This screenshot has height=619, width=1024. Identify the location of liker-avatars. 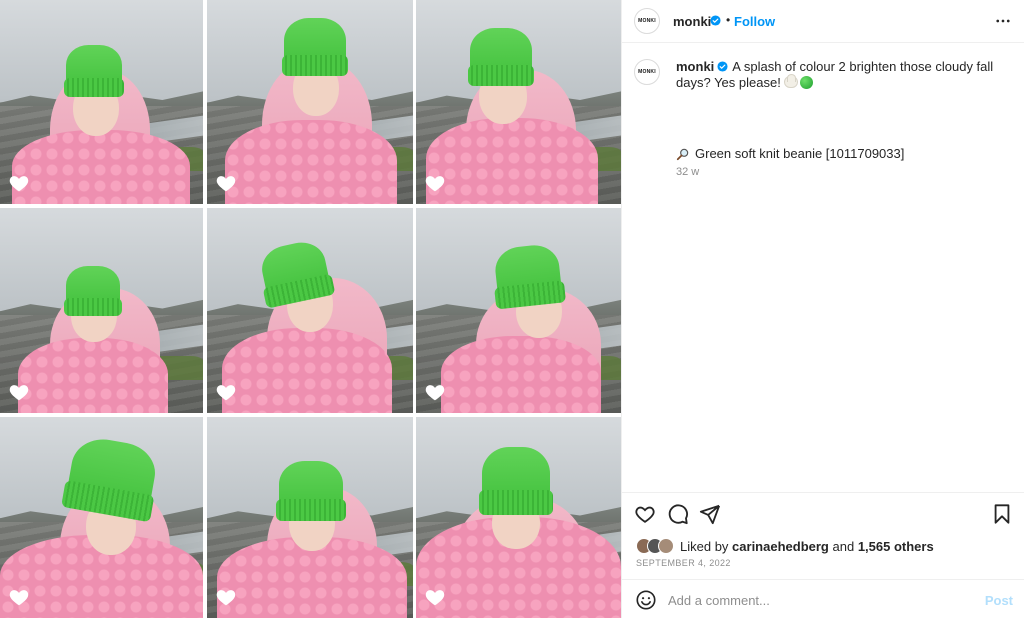
(655, 546).